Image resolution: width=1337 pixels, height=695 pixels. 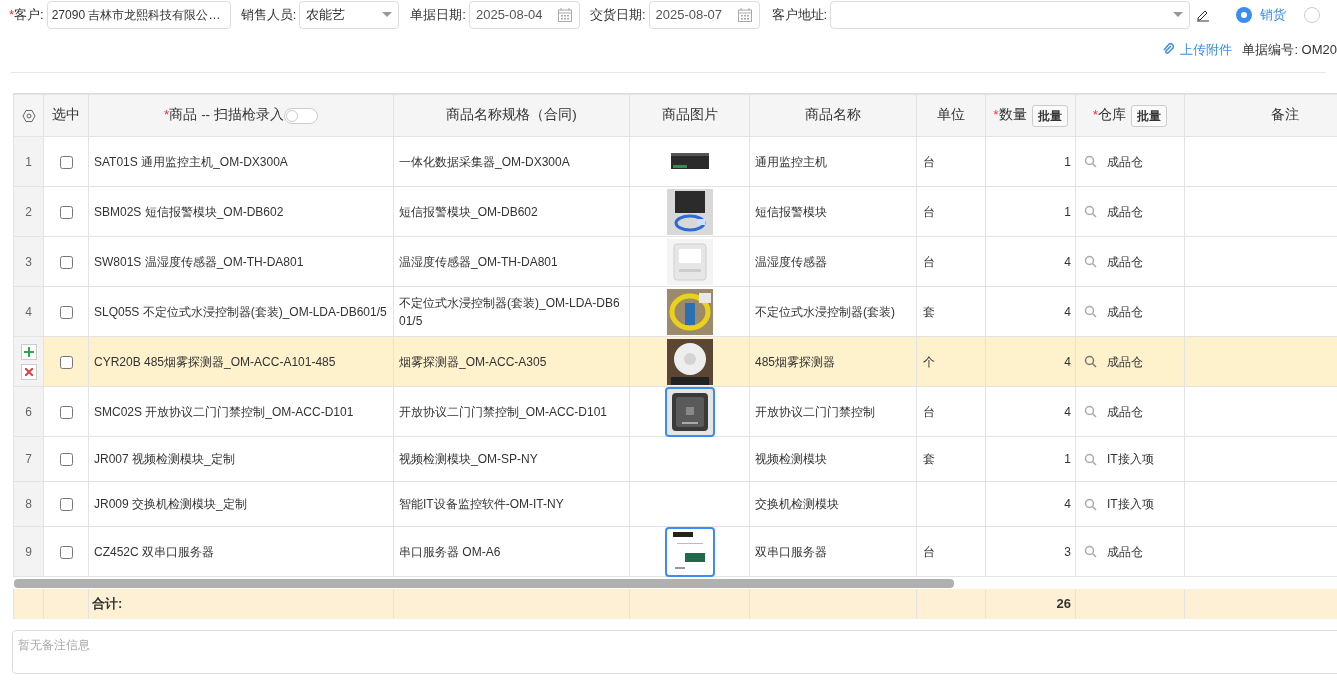 What do you see at coordinates (300, 115) in the screenshot?
I see `scanner-toggle` at bounding box center [300, 115].